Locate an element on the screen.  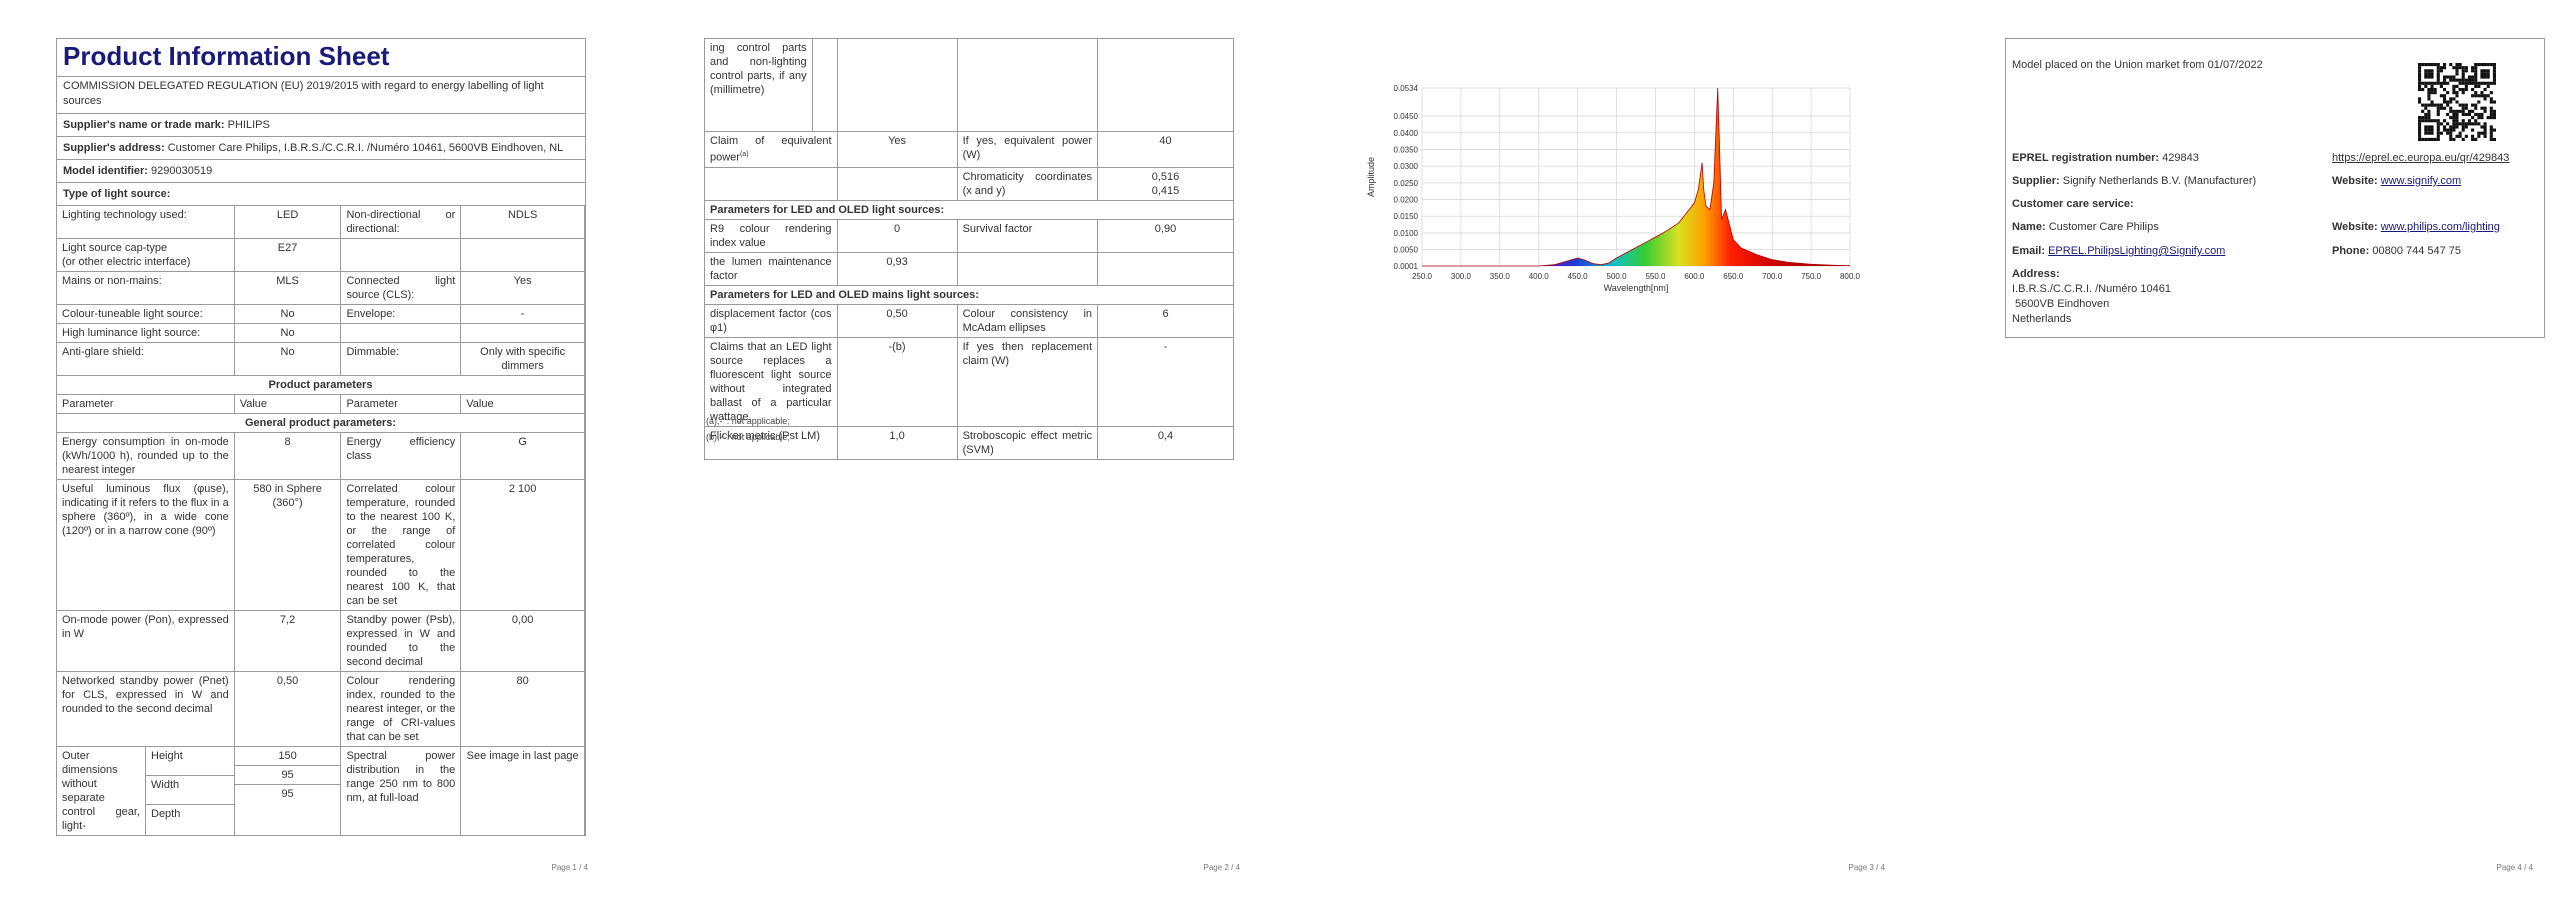
param-value: 0,50 is located at coordinates (897, 320).